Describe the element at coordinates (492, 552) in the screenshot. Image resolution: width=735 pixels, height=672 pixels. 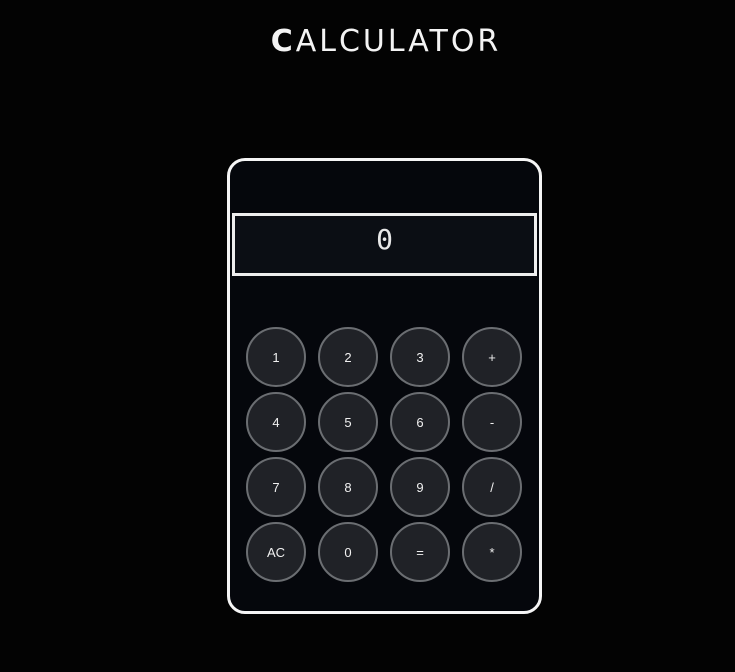
I see `key-multiply-button: *` at that location.